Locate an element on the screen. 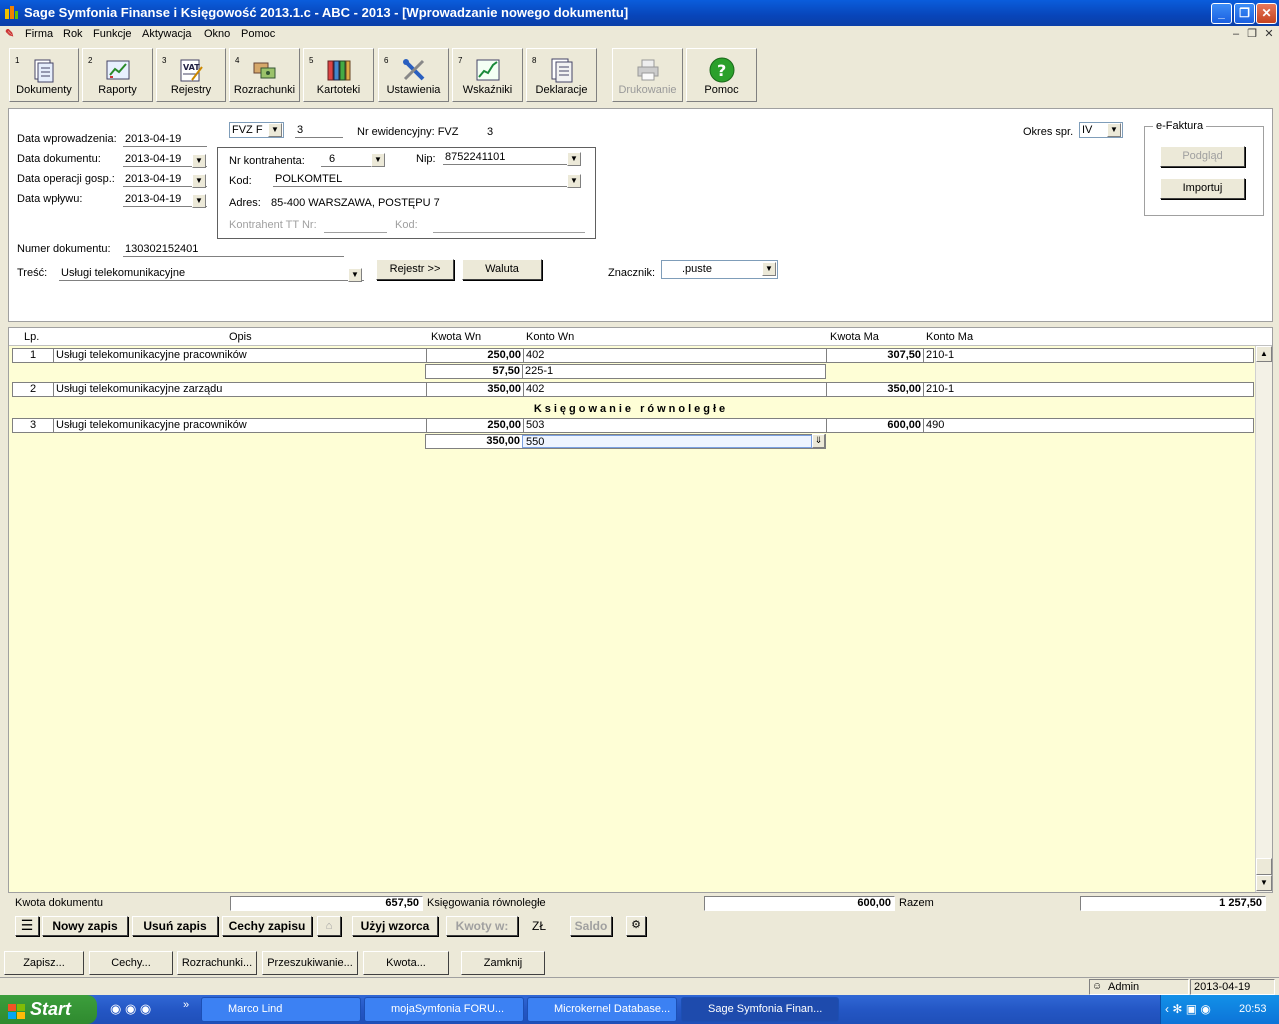  menu-aktywacja: Aktywacja is located at coordinates (167, 34).